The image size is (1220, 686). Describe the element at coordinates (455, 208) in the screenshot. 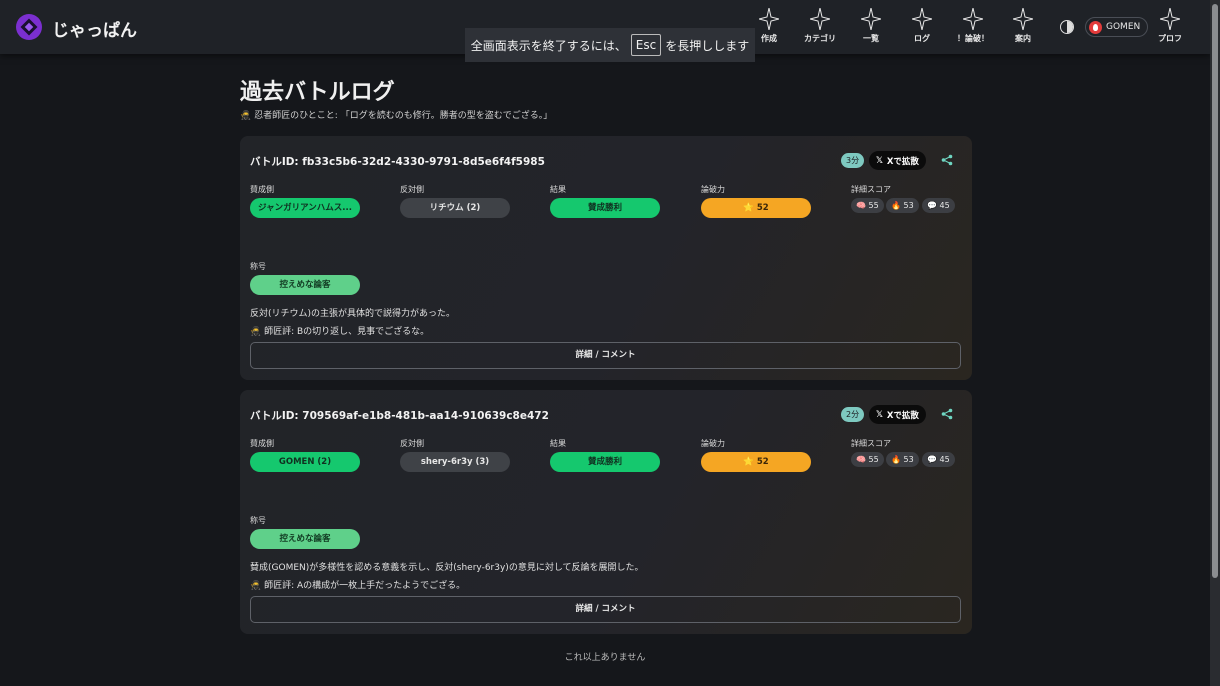

I see `con-side-pill: リチウム (2)` at that location.